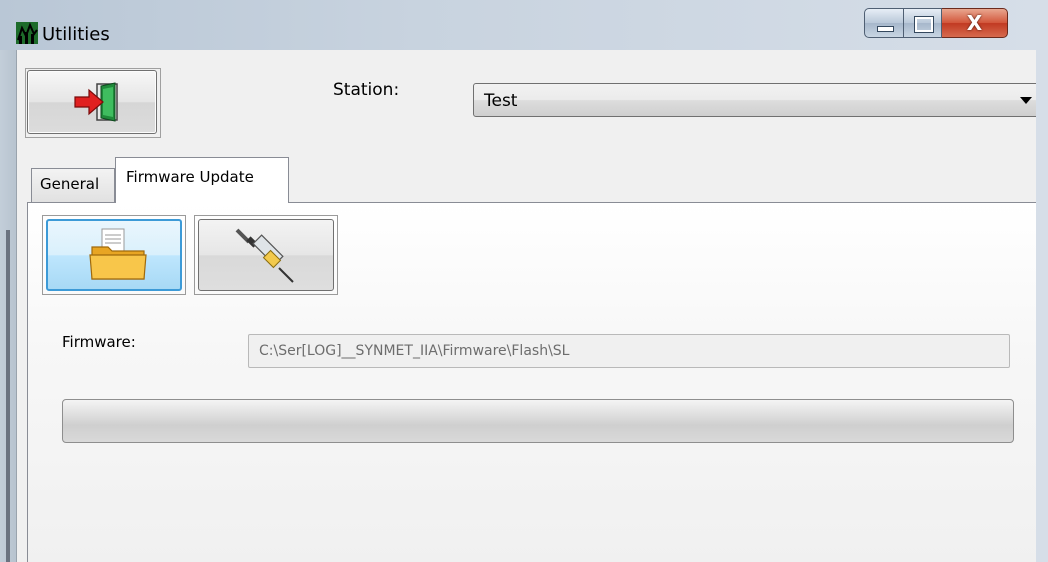  Describe the element at coordinates (96, 102) in the screenshot. I see `exit-door-icon` at that location.